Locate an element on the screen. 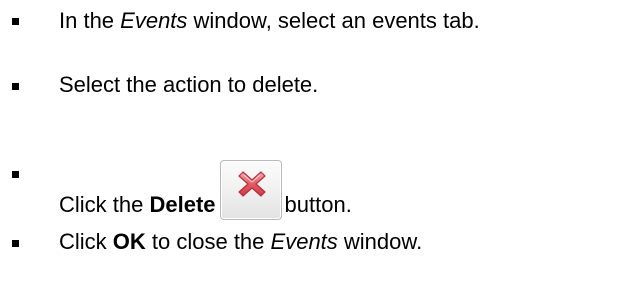  step-text: Click OK to close the Events window. is located at coordinates (241, 241).